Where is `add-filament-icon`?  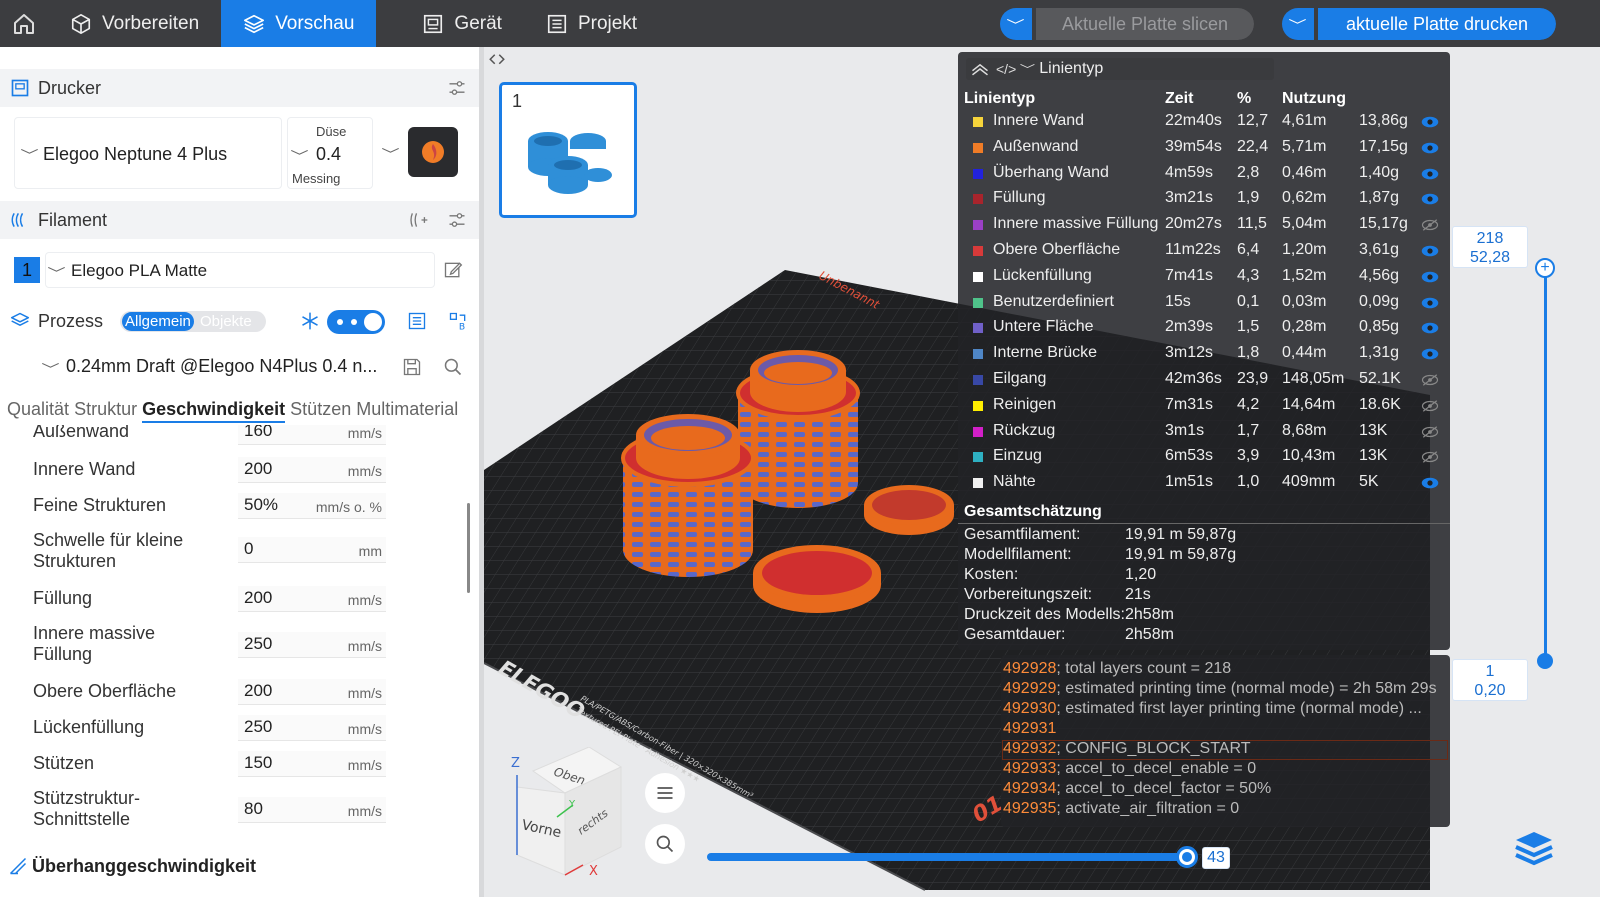 add-filament-icon is located at coordinates (419, 220).